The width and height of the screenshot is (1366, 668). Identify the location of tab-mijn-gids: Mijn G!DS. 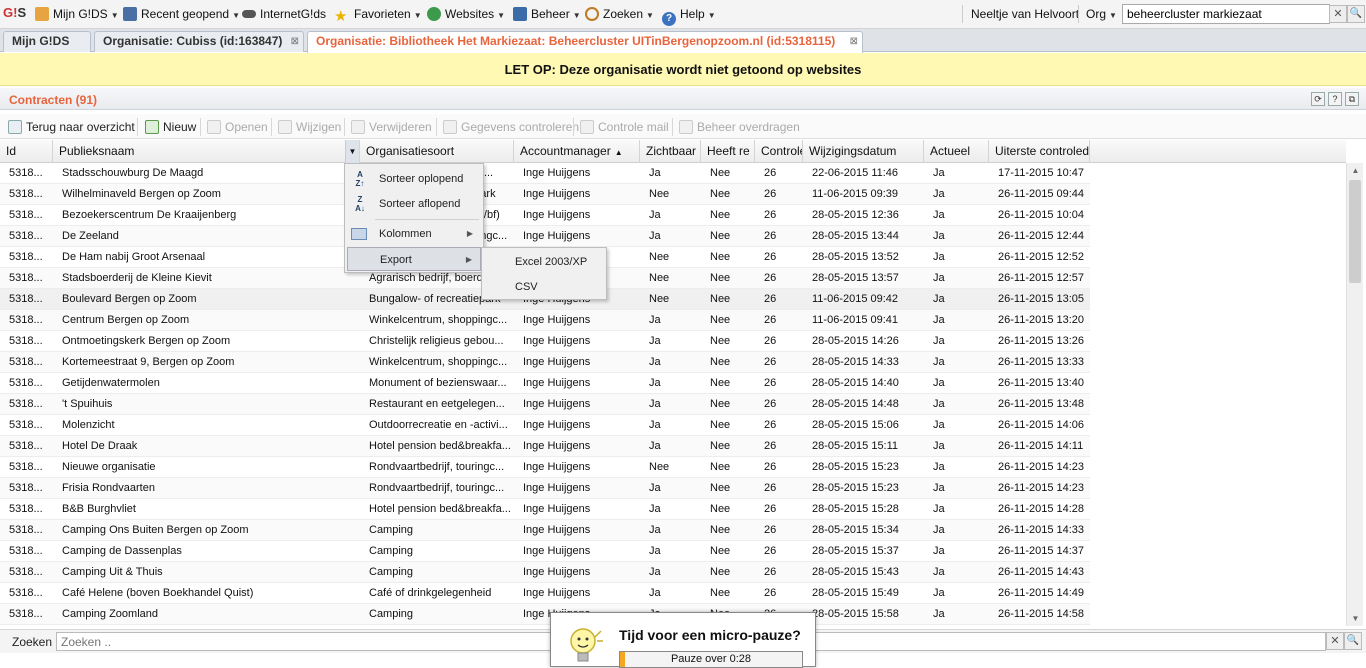
(47, 41).